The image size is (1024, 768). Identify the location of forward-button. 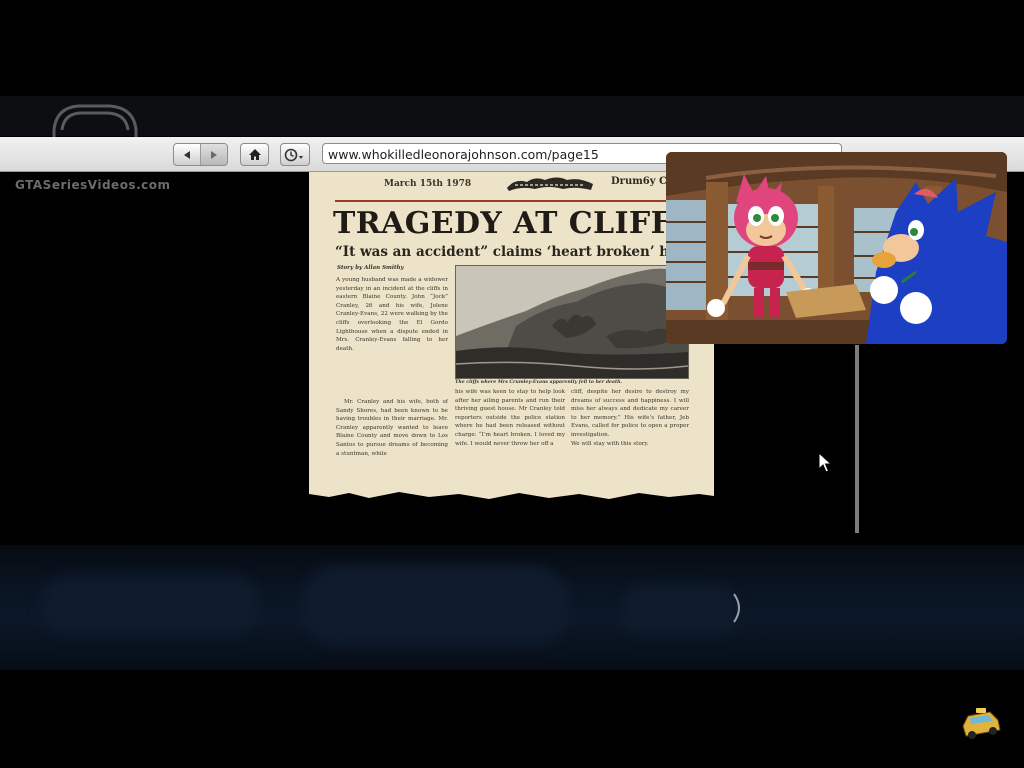
(213, 154).